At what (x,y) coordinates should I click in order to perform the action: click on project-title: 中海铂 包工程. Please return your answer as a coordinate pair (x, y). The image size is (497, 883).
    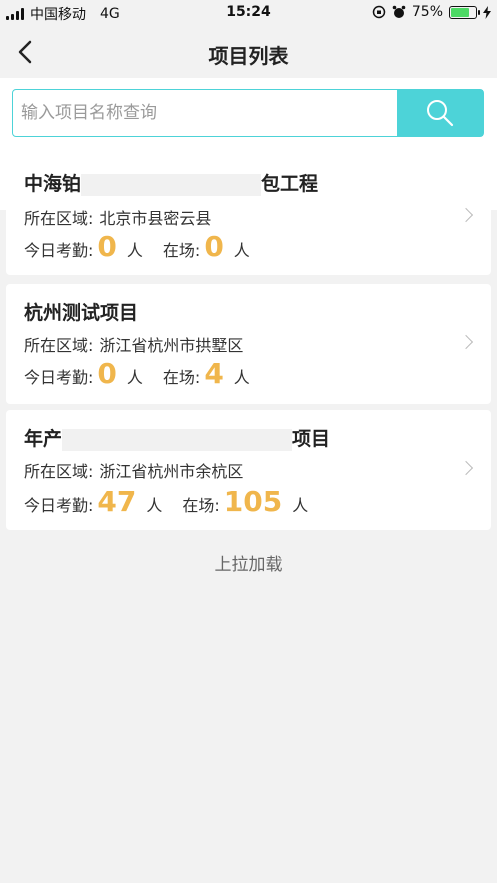
    Looking at the image, I should click on (171, 182).